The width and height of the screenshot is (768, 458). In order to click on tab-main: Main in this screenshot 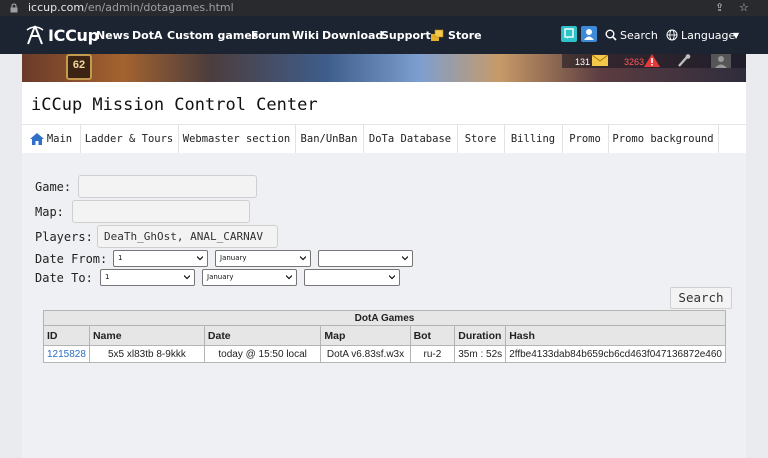, I will do `click(51, 139)`.